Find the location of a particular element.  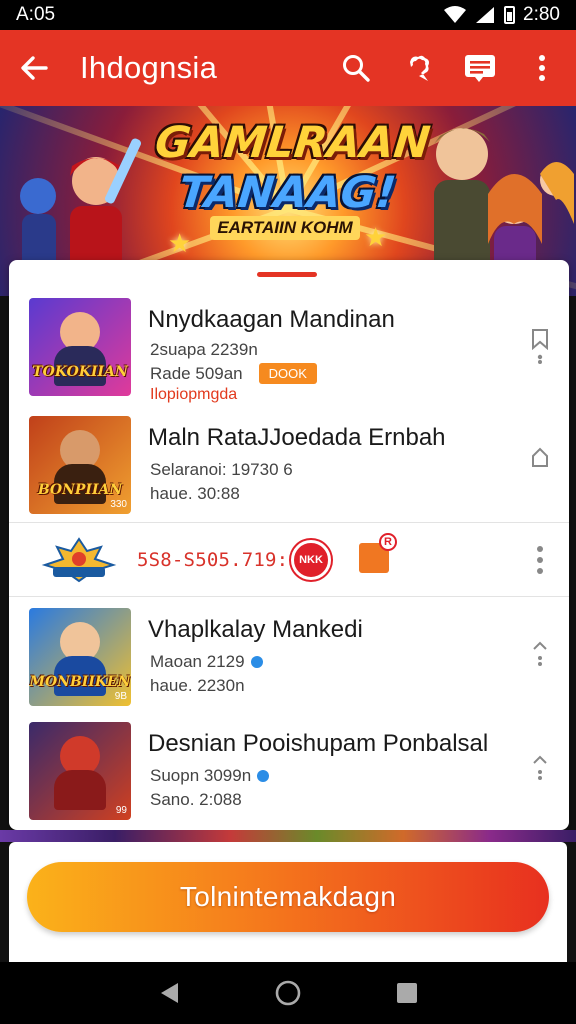

nav-back-button is located at coordinates (169, 993).